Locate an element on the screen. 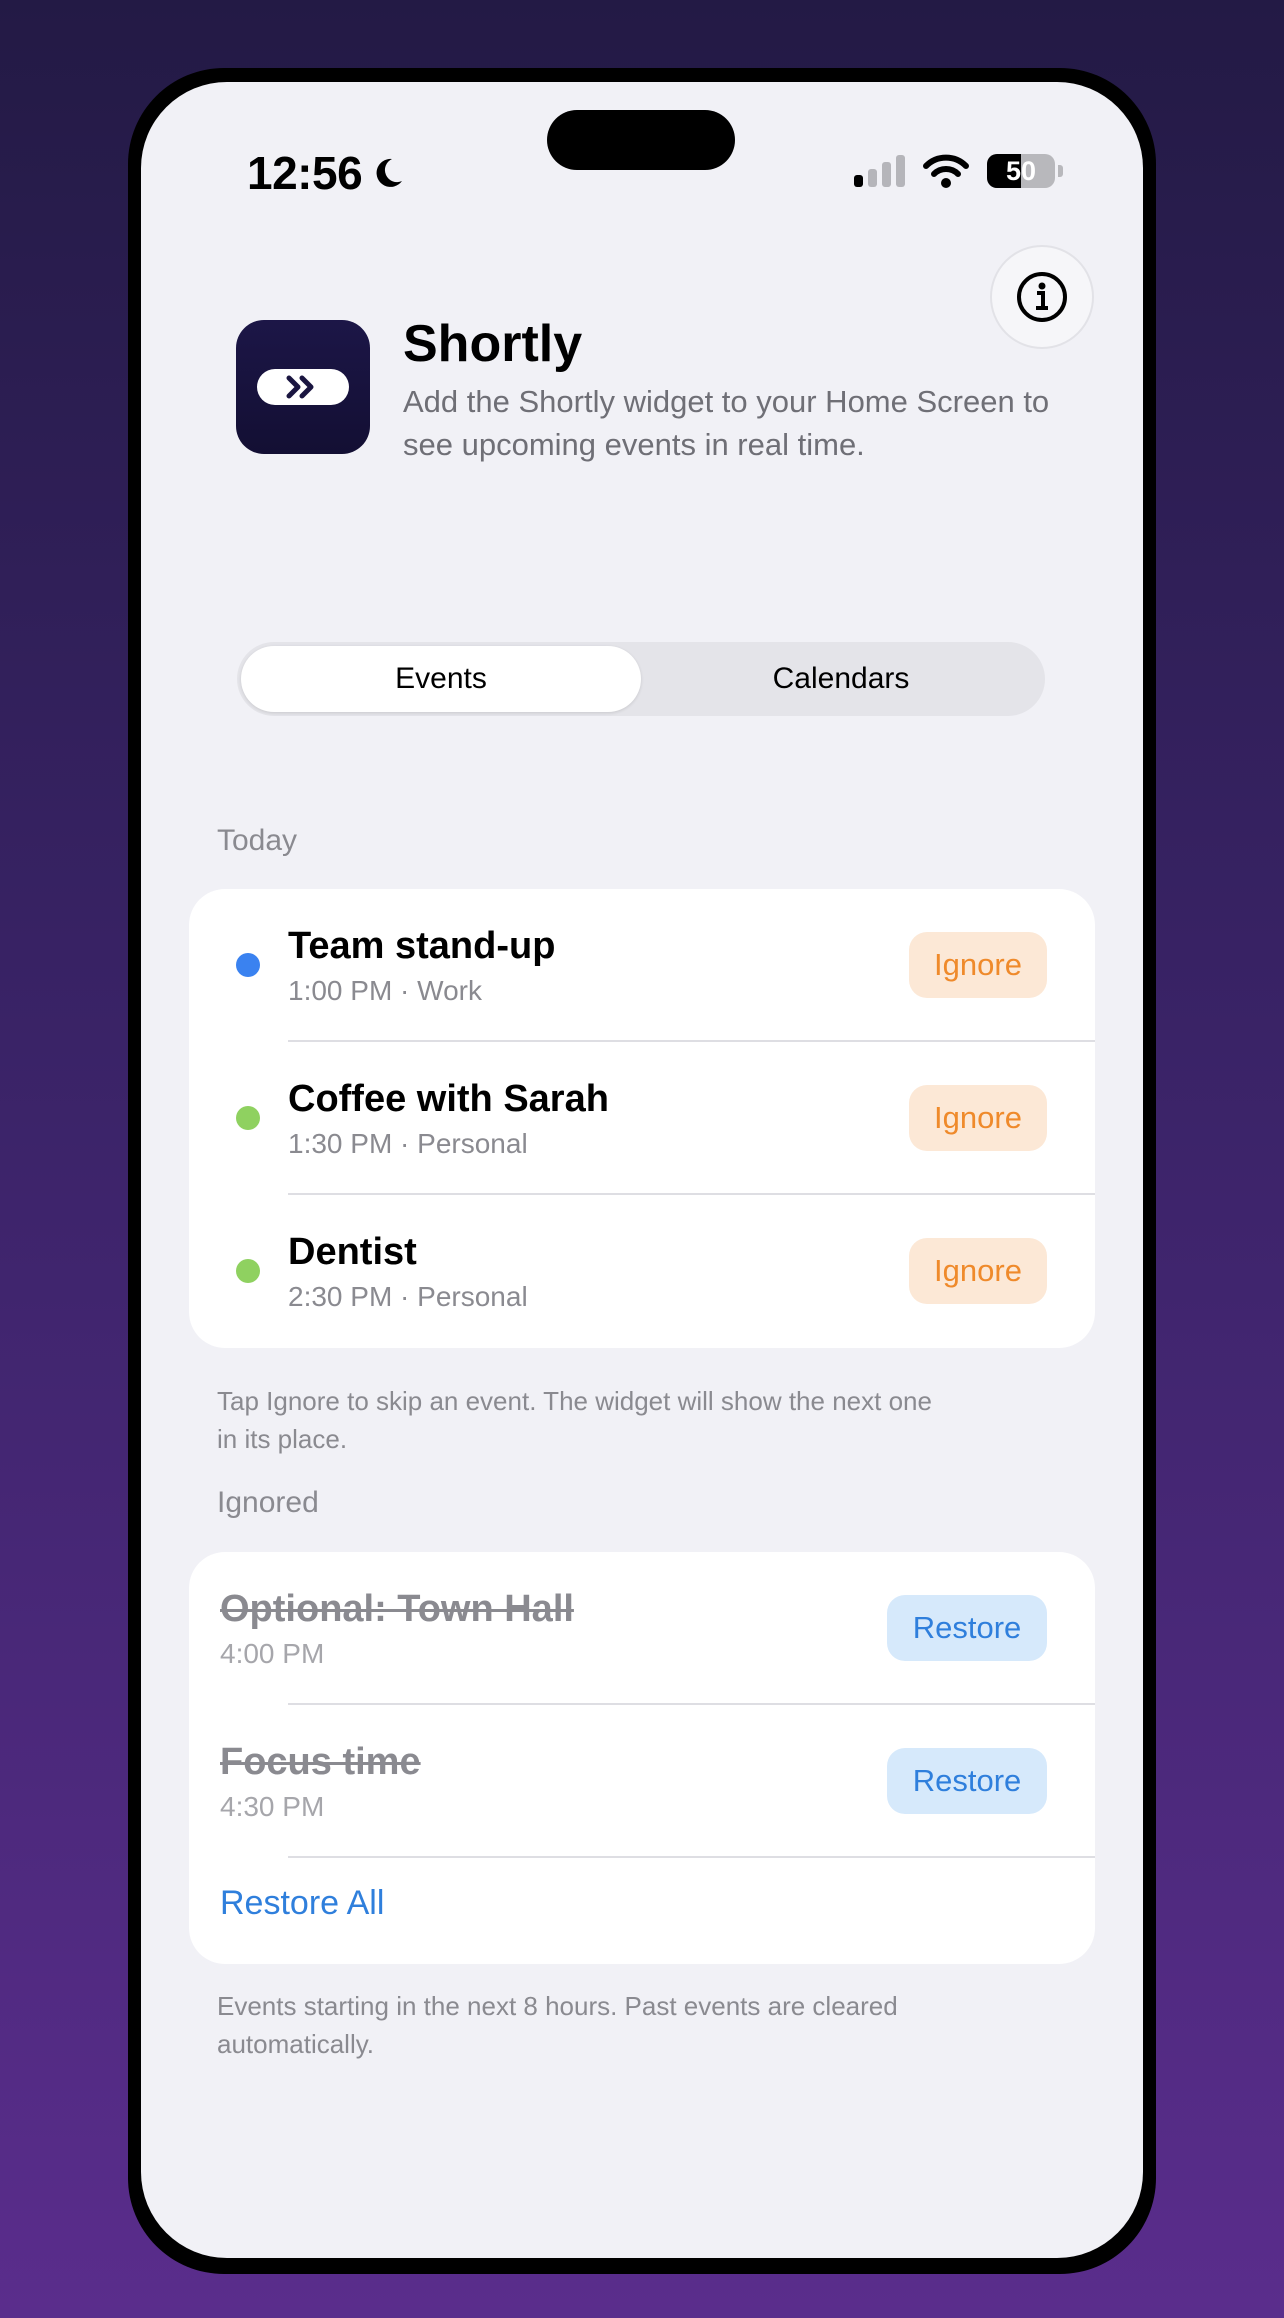 The width and height of the screenshot is (1284, 2318). wifi-icon is located at coordinates (946, 171).